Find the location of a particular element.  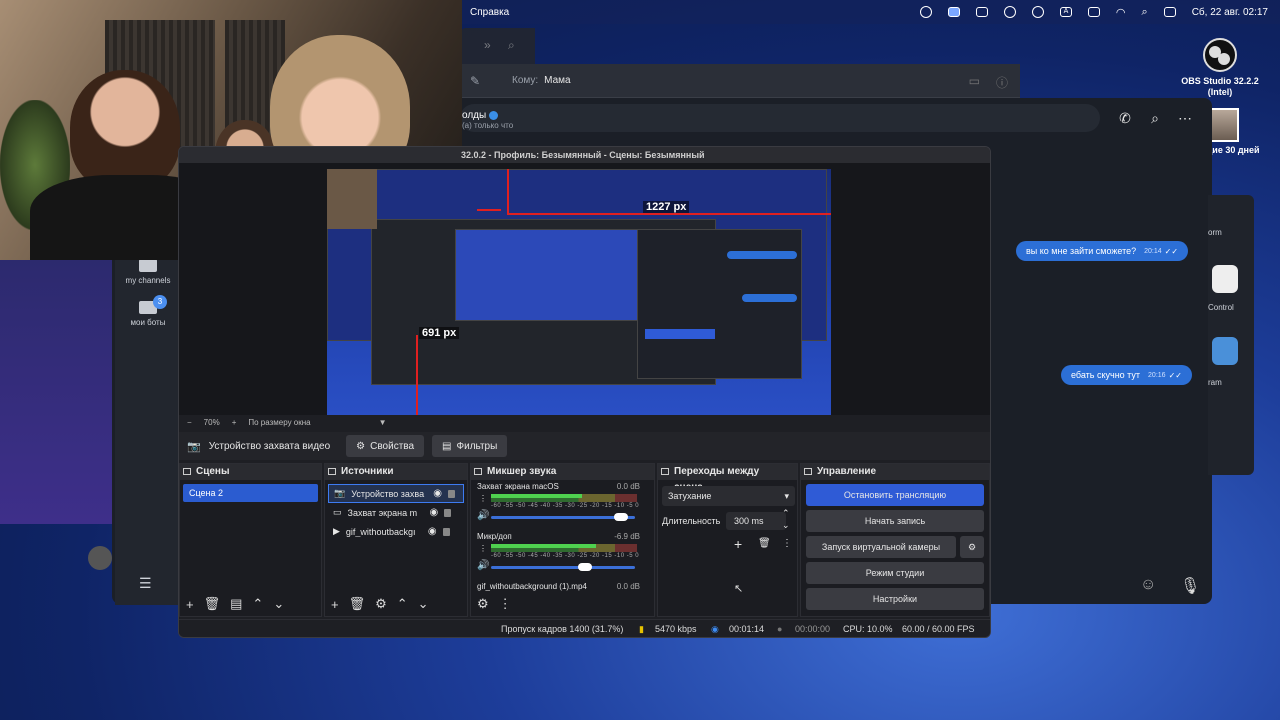

sidebar-item-my-channels: my channels is located at coordinates (148, 272).